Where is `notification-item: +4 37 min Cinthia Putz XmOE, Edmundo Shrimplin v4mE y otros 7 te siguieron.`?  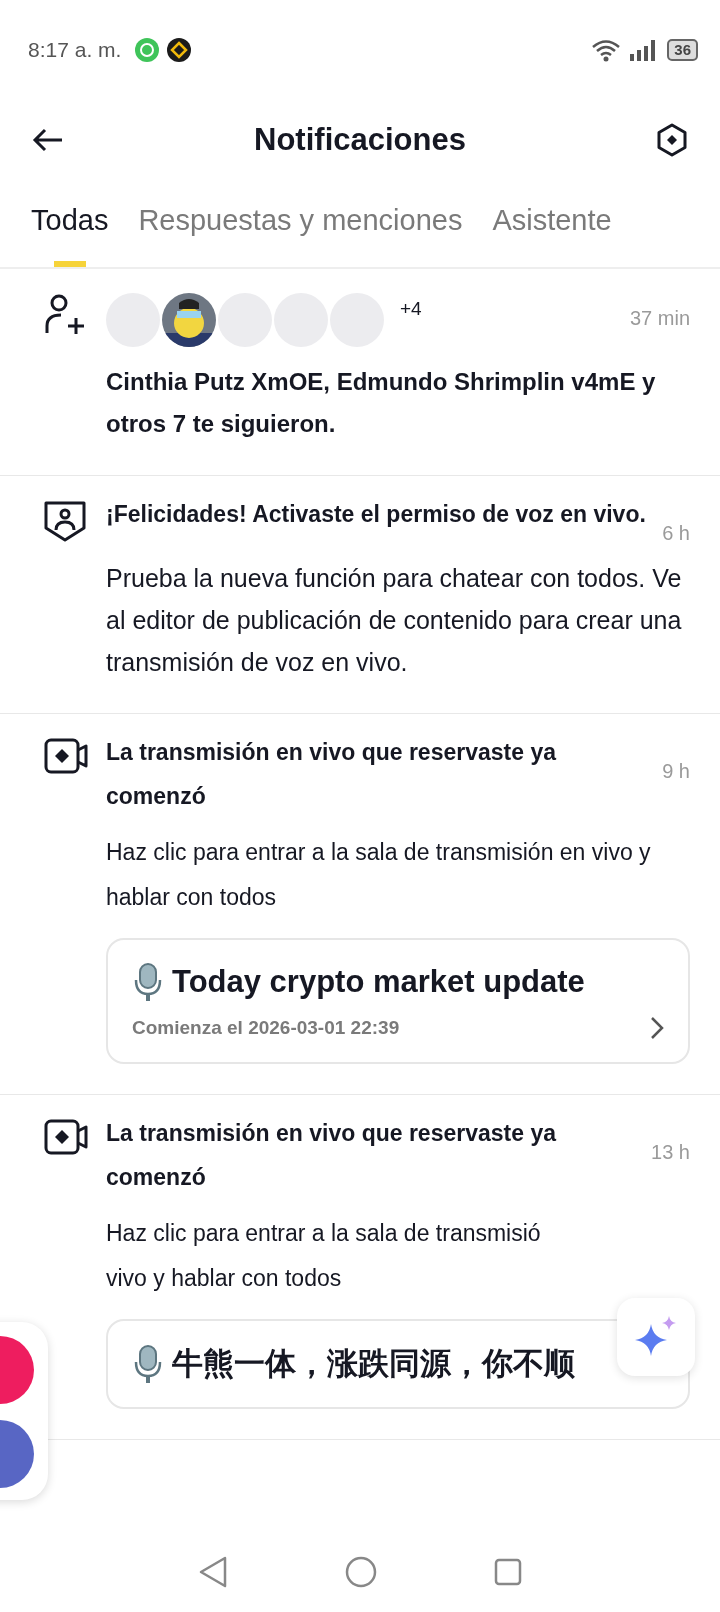
notification-item: +4 37 min Cinthia Putz XmOE, Edmundo Shrimplin v4mE y otros 7 te siguieron. is located at coordinates (360, 372).